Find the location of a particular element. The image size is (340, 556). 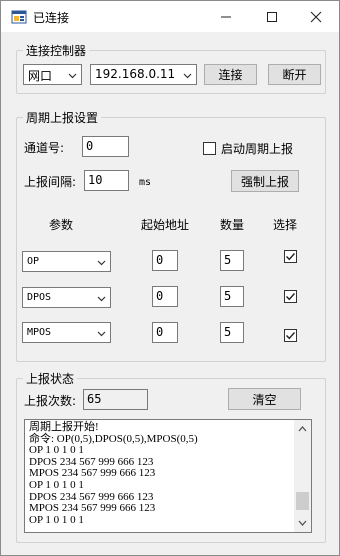

report-status-title: 上报状态 is located at coordinates (50, 378).